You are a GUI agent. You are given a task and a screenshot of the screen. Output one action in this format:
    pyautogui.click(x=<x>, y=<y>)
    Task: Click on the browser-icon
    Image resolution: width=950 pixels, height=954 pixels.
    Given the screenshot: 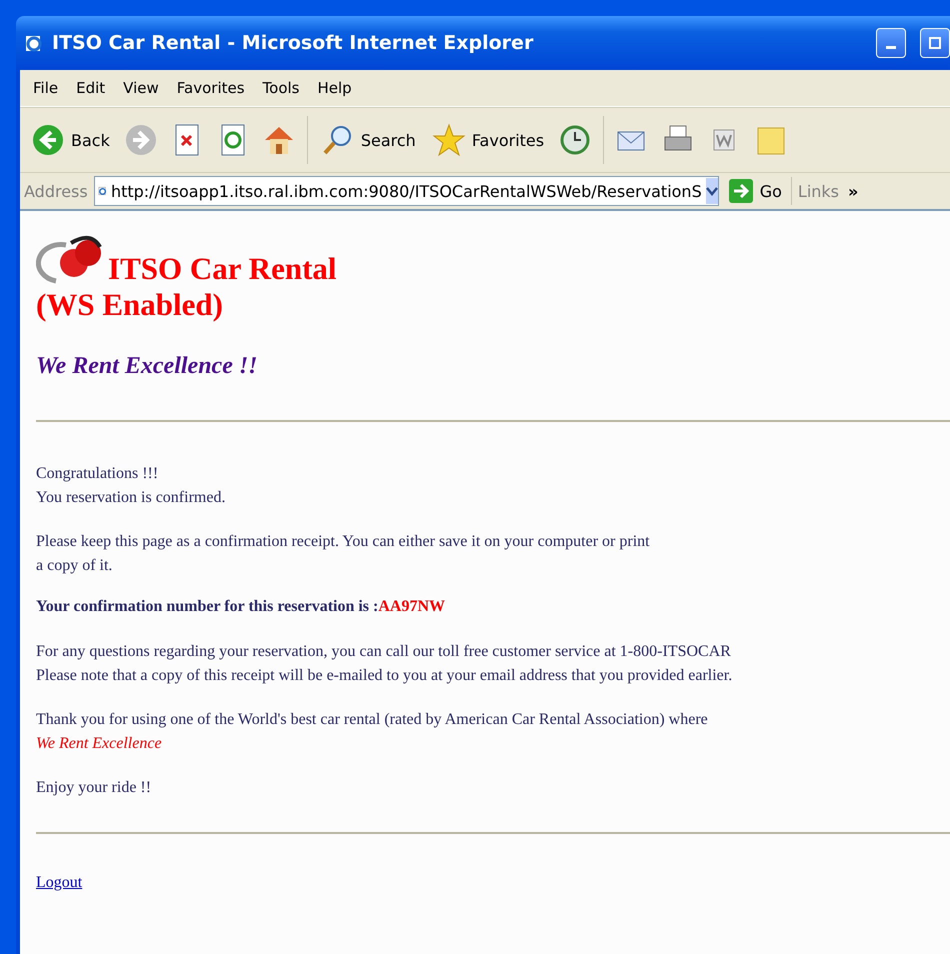 What is the action you would take?
    pyautogui.click(x=34, y=43)
    